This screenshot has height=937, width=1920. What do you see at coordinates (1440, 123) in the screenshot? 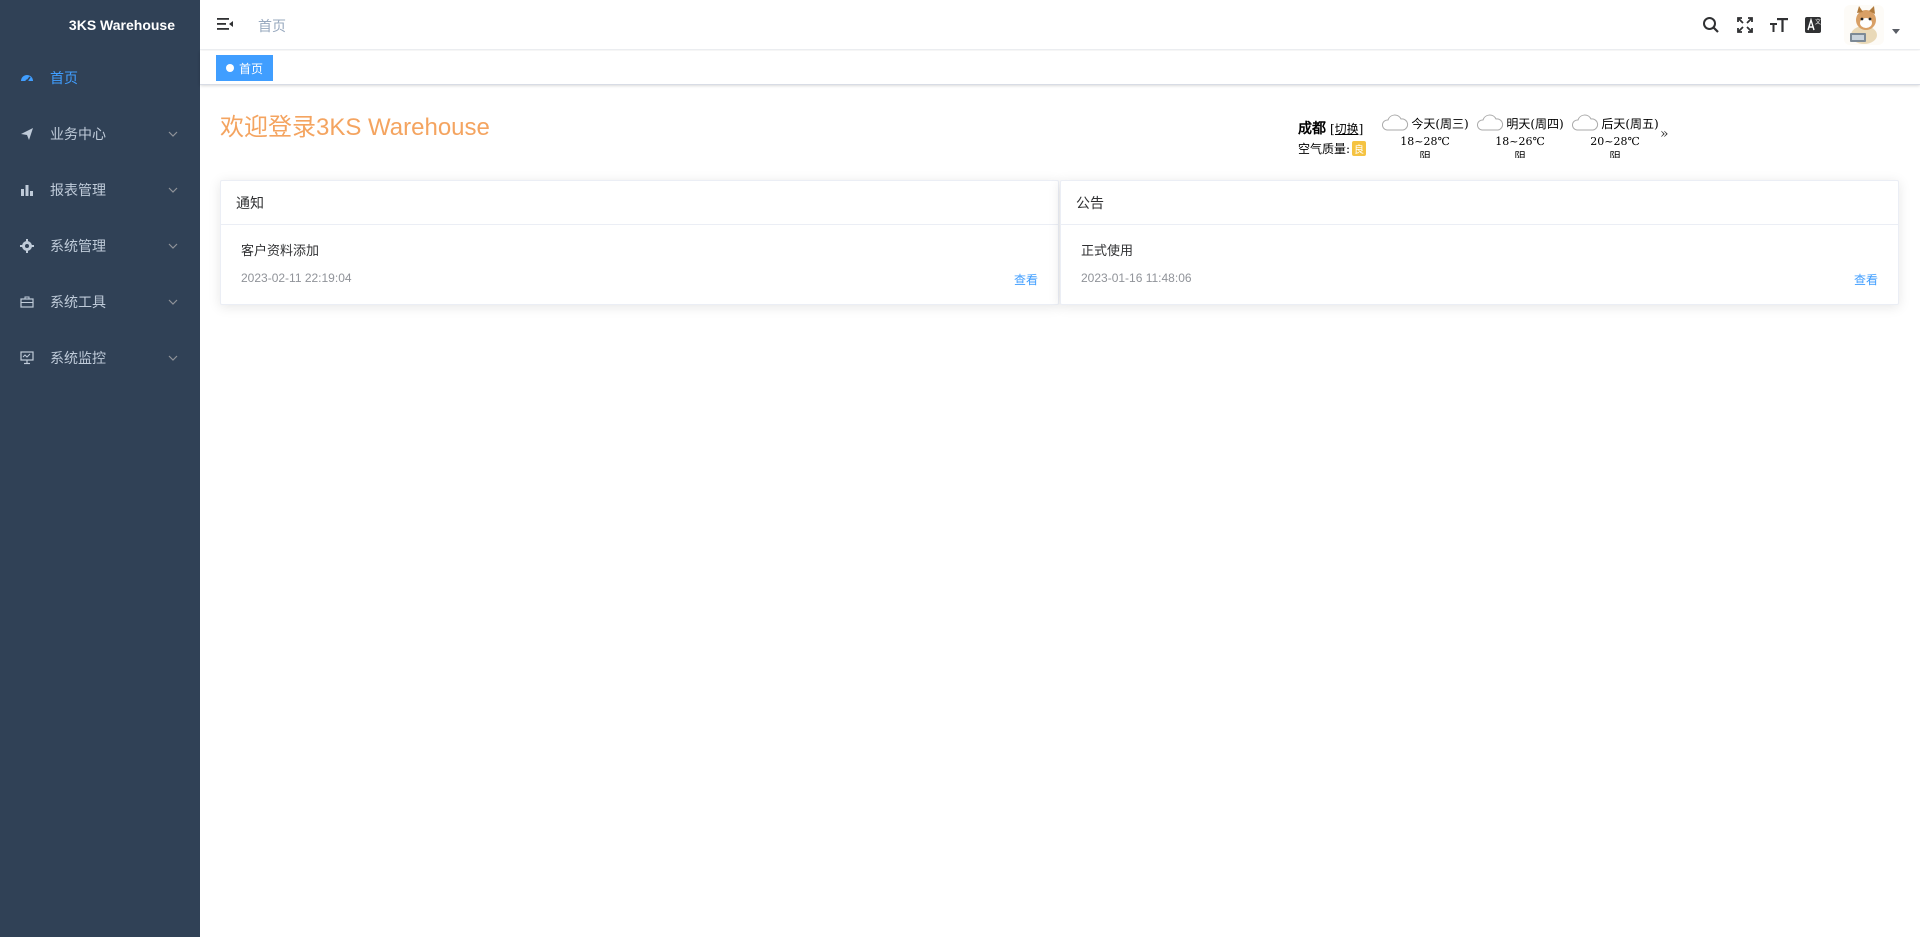
I see `weather-day-name: 今天(周三)` at bounding box center [1440, 123].